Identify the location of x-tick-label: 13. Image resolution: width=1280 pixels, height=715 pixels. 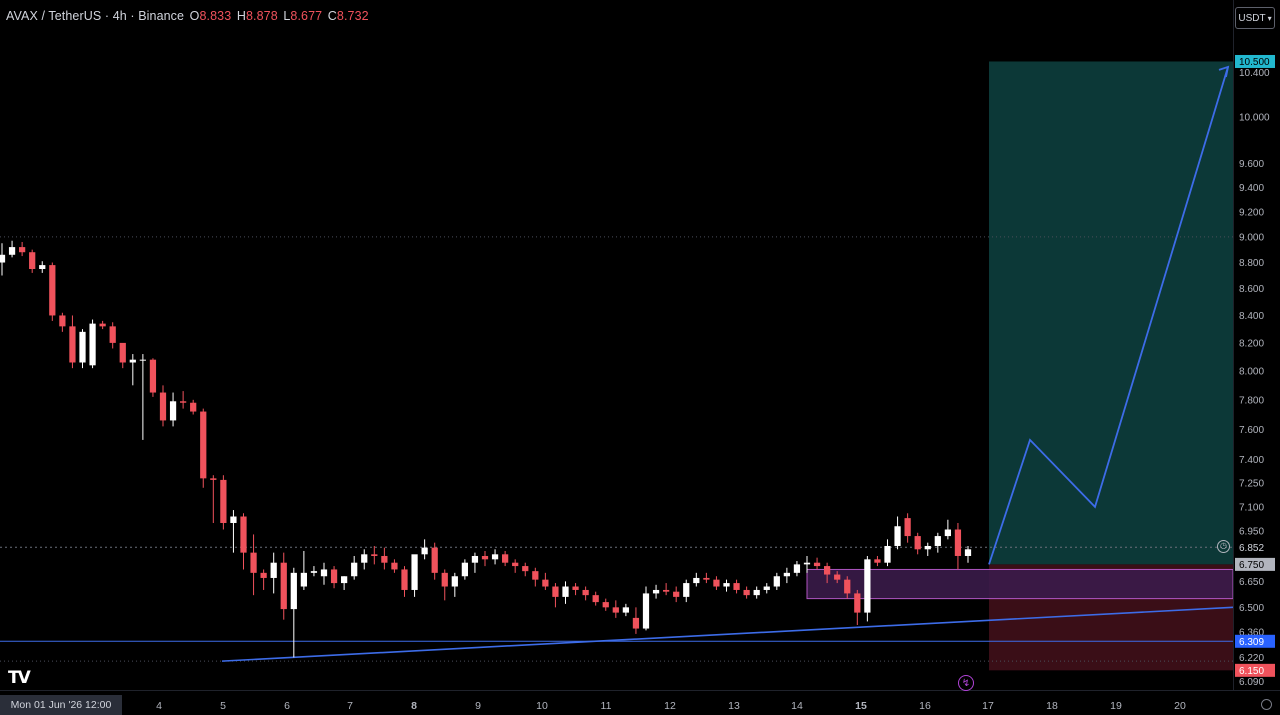
(734, 706).